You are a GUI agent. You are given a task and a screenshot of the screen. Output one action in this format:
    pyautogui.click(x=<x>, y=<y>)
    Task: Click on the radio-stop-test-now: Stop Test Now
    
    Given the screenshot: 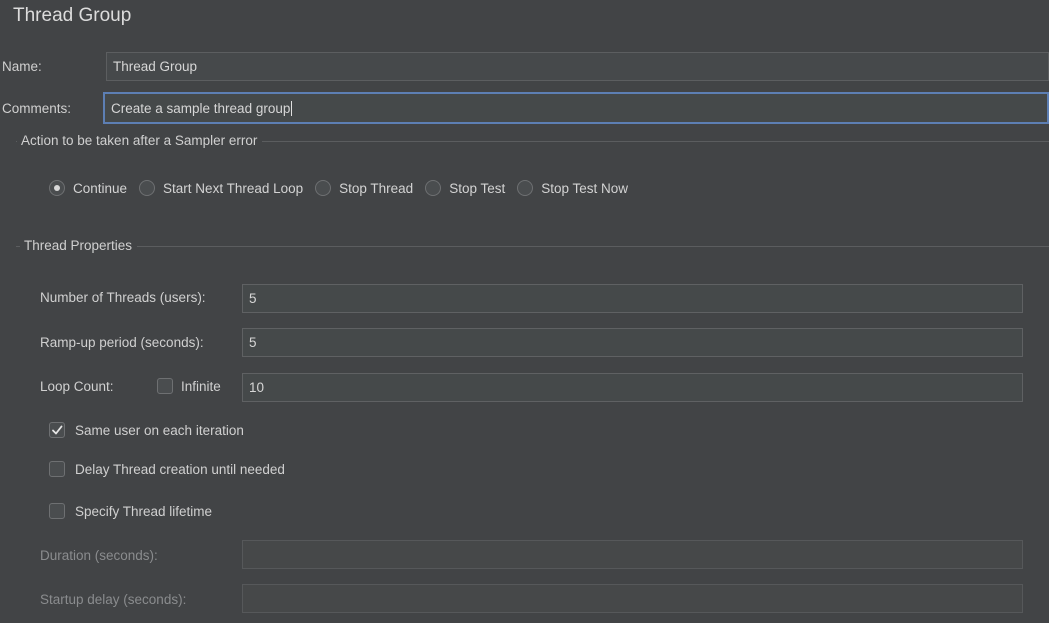 What is the action you would take?
    pyautogui.click(x=572, y=188)
    